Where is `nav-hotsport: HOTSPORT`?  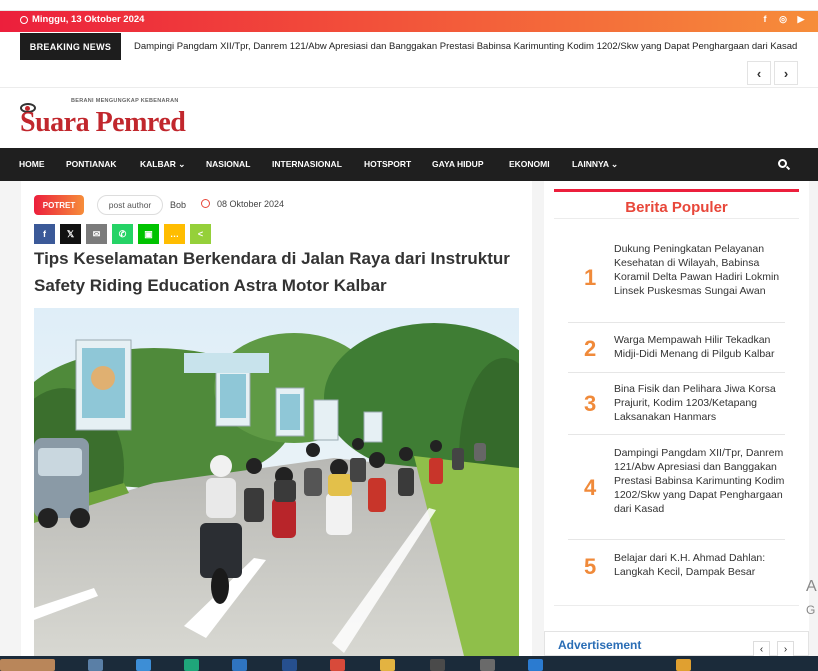
nav-hotsport: HOTSPORT is located at coordinates (387, 164).